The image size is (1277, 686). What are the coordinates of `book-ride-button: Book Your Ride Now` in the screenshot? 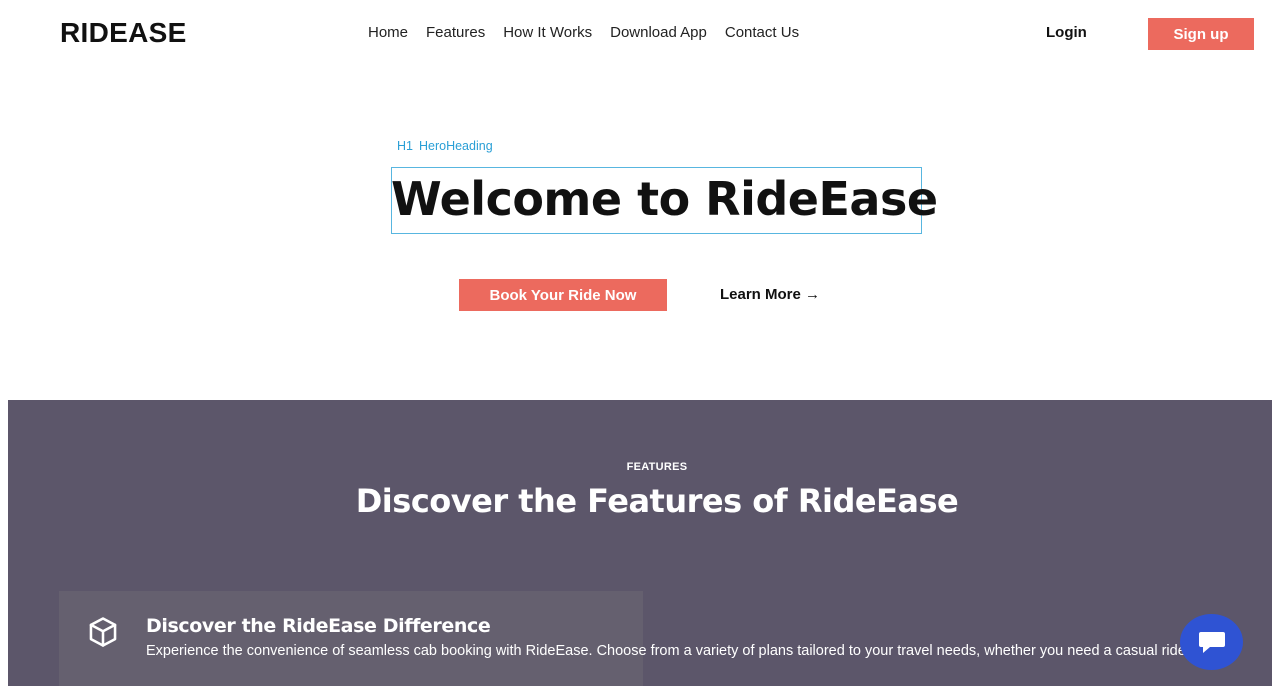 It's located at (563, 295).